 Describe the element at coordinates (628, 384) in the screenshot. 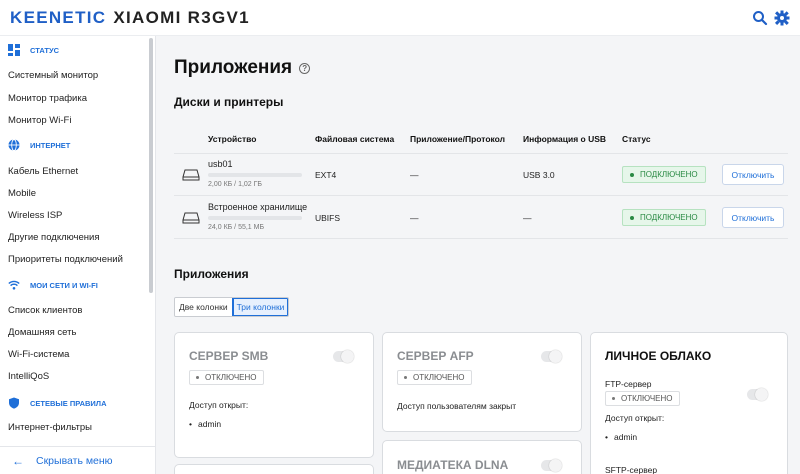

I see `ftp-server-label: FTP-сервер` at that location.